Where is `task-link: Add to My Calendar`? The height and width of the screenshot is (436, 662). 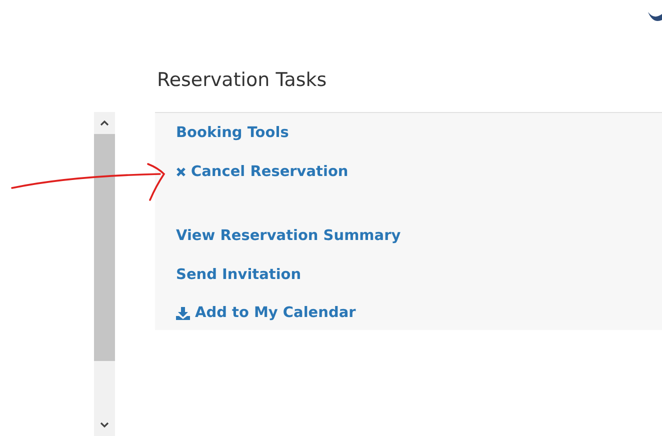
task-link: Add to My Calendar is located at coordinates (266, 313).